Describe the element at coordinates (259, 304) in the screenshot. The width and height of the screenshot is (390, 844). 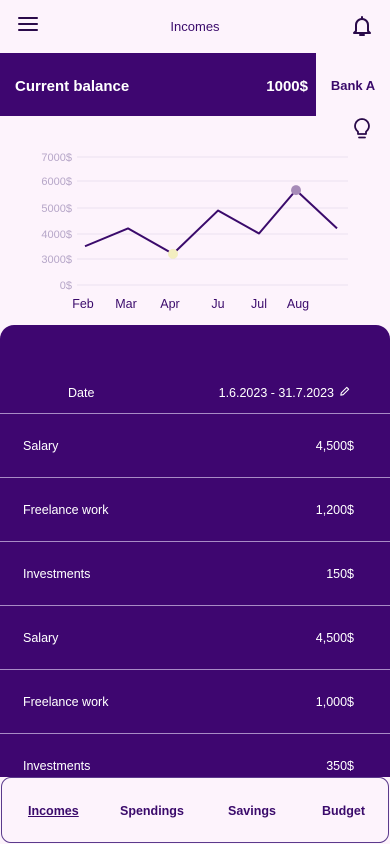
I see `x-tick-label: Jul` at that location.